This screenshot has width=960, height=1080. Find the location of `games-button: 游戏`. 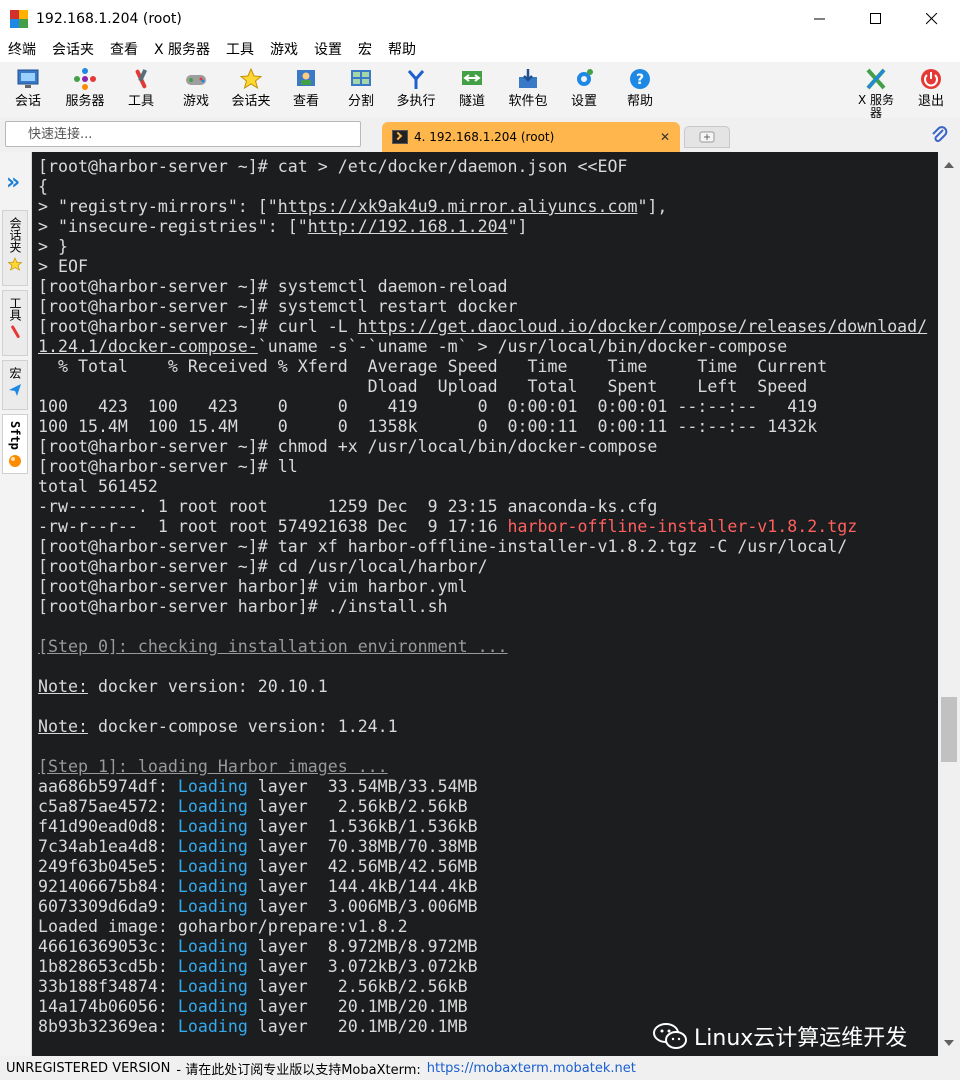

games-button: 游戏 is located at coordinates (196, 90).